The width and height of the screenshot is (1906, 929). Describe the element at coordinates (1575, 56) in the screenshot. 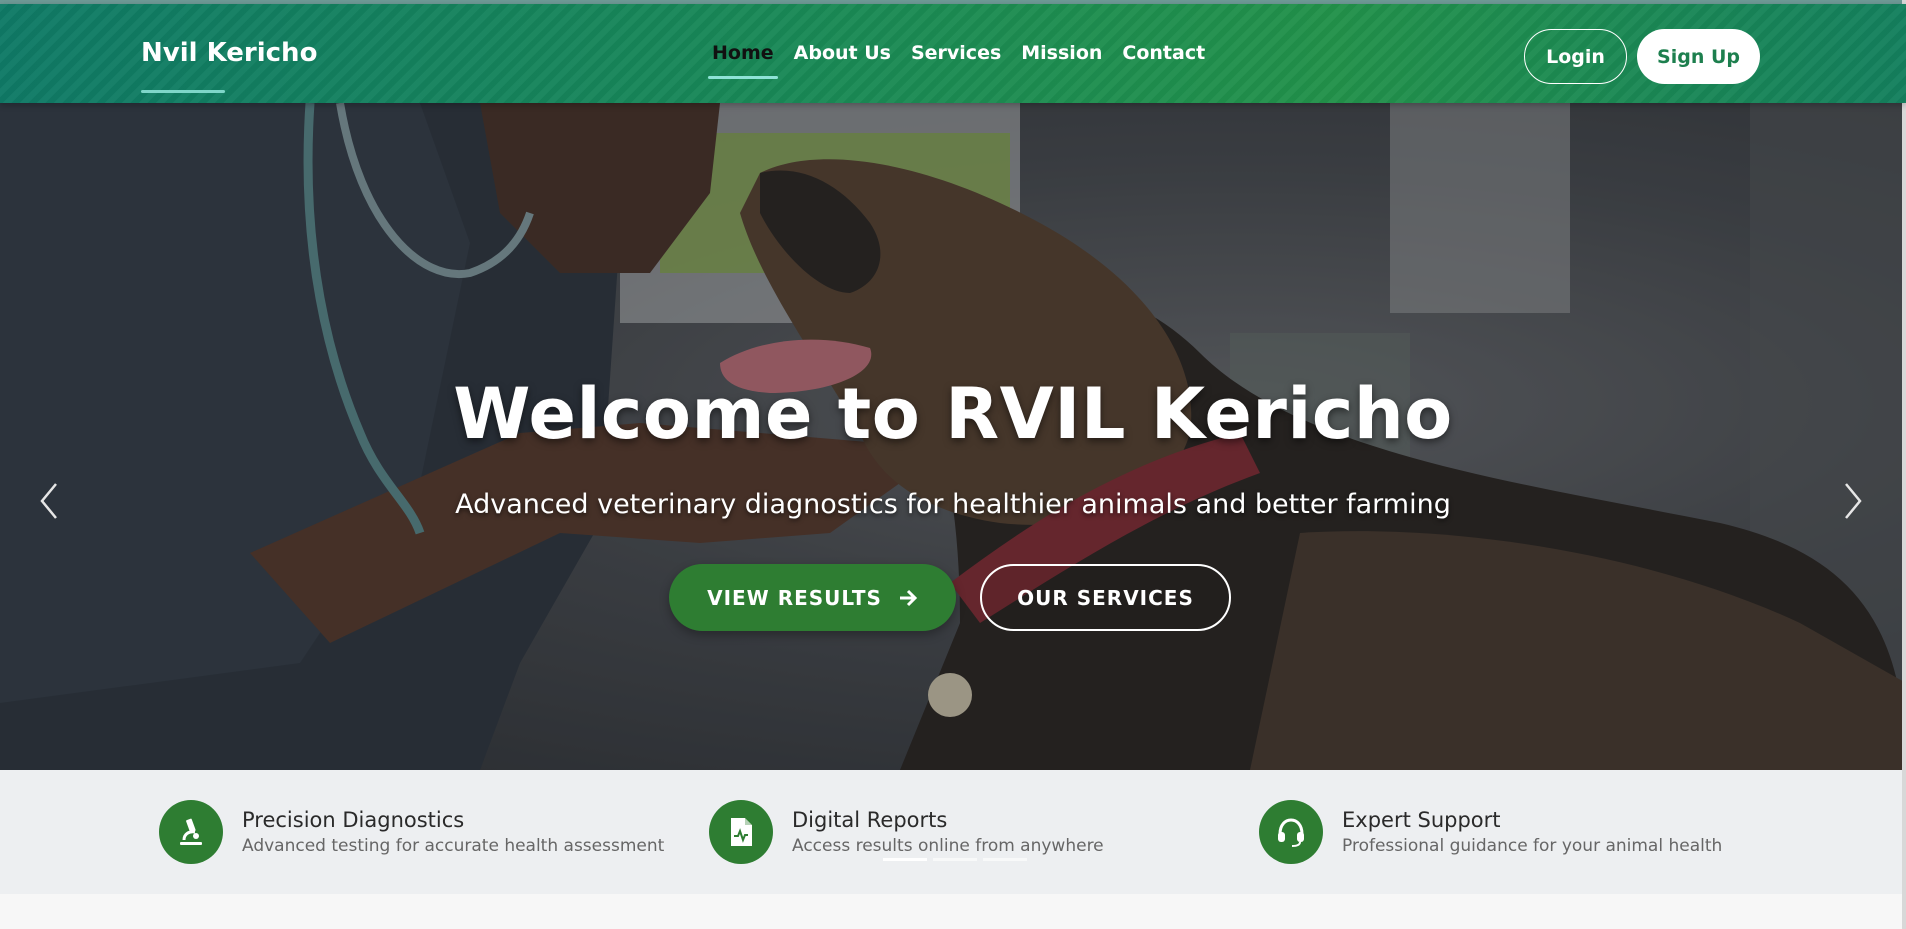

I see `login-button: Login` at that location.